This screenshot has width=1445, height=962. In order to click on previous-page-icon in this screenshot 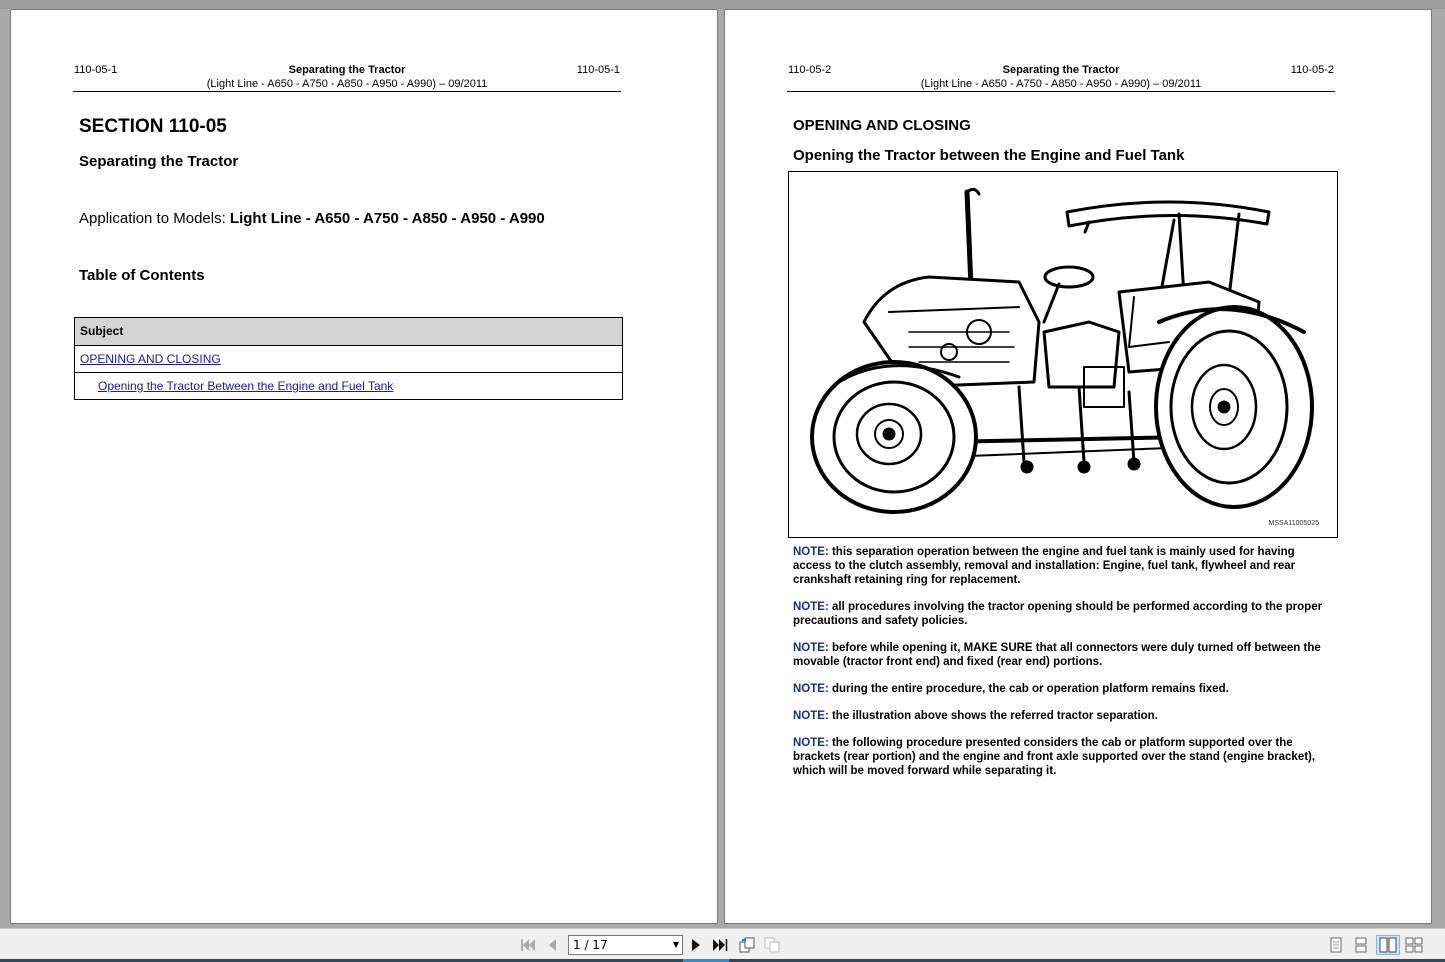, I will do `click(552, 945)`.